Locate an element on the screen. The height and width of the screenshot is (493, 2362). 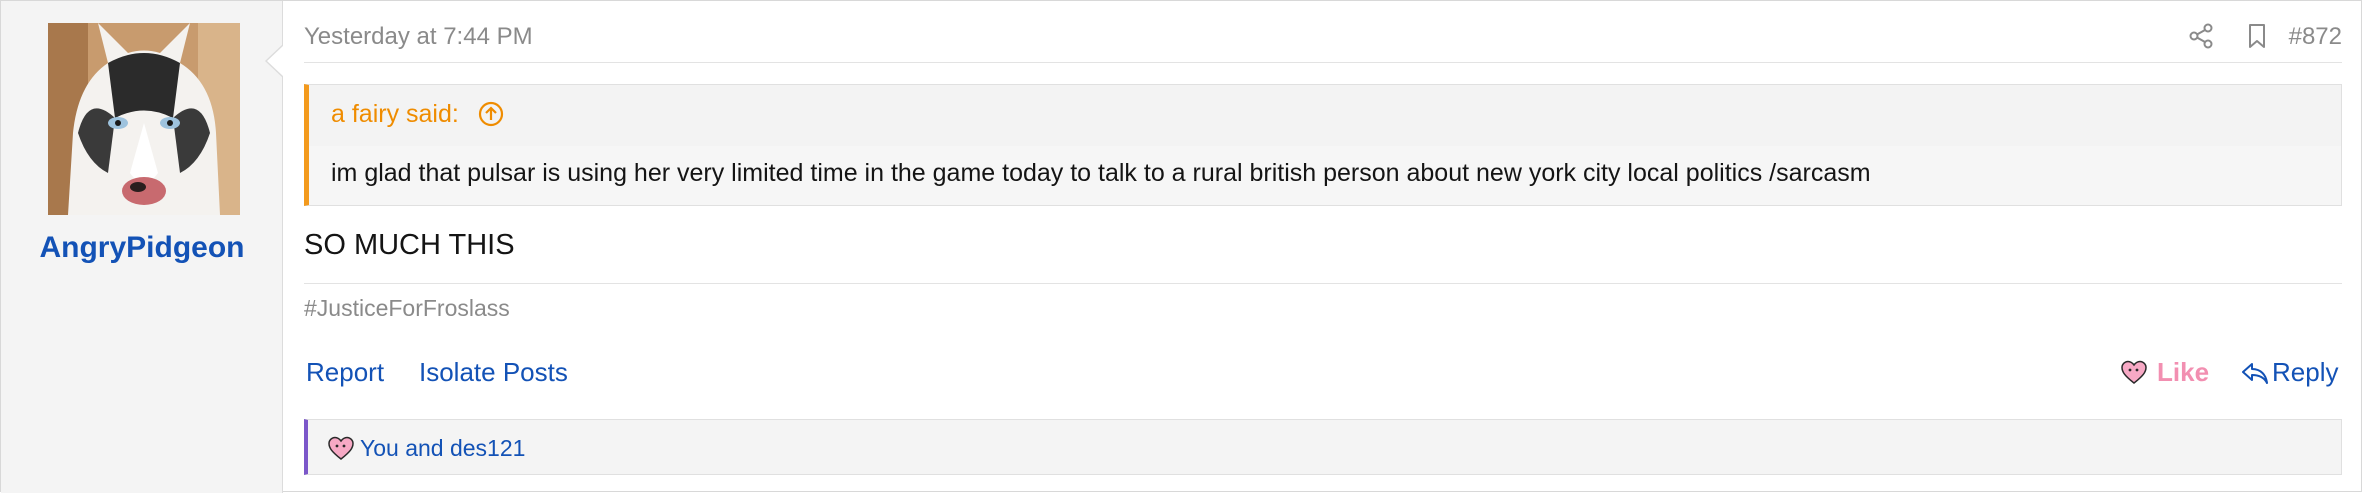
post-number-link: #872 is located at coordinates (2315, 37).